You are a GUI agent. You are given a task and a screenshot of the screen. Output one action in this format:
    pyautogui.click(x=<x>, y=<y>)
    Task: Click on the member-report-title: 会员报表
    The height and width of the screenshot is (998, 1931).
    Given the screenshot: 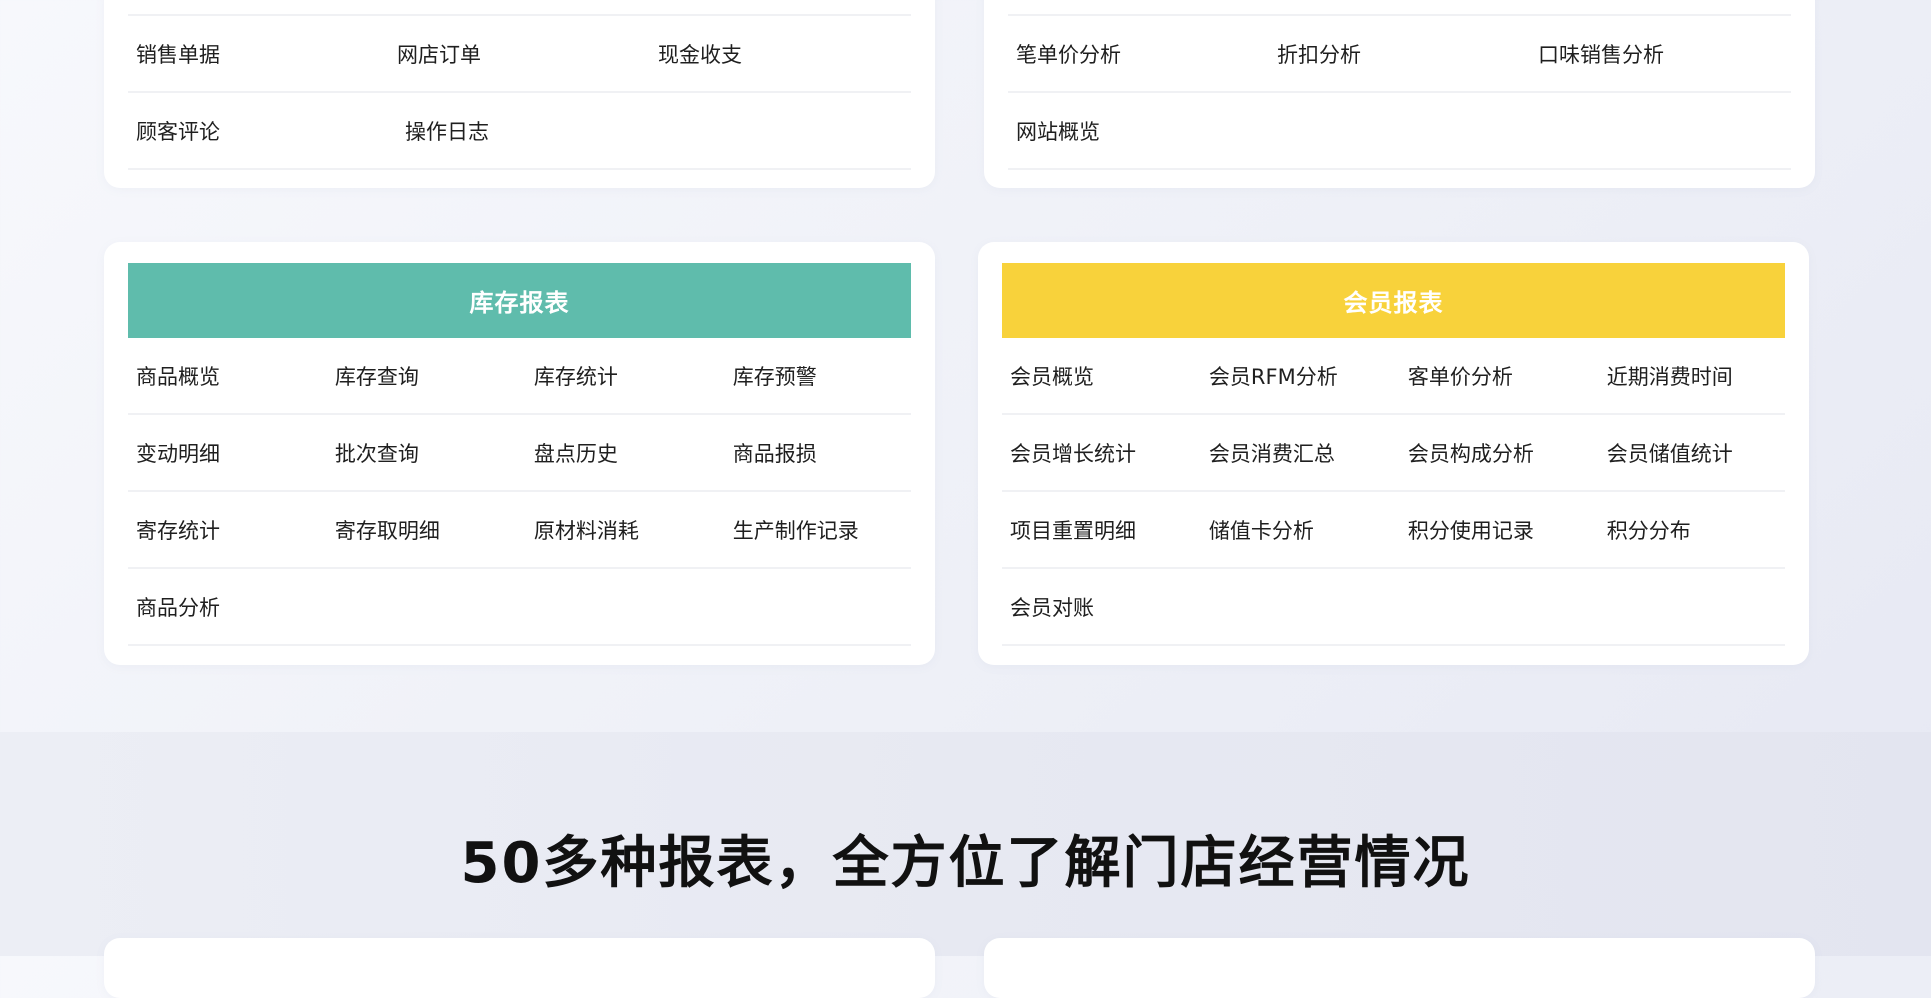 What is the action you would take?
    pyautogui.click(x=1393, y=303)
    